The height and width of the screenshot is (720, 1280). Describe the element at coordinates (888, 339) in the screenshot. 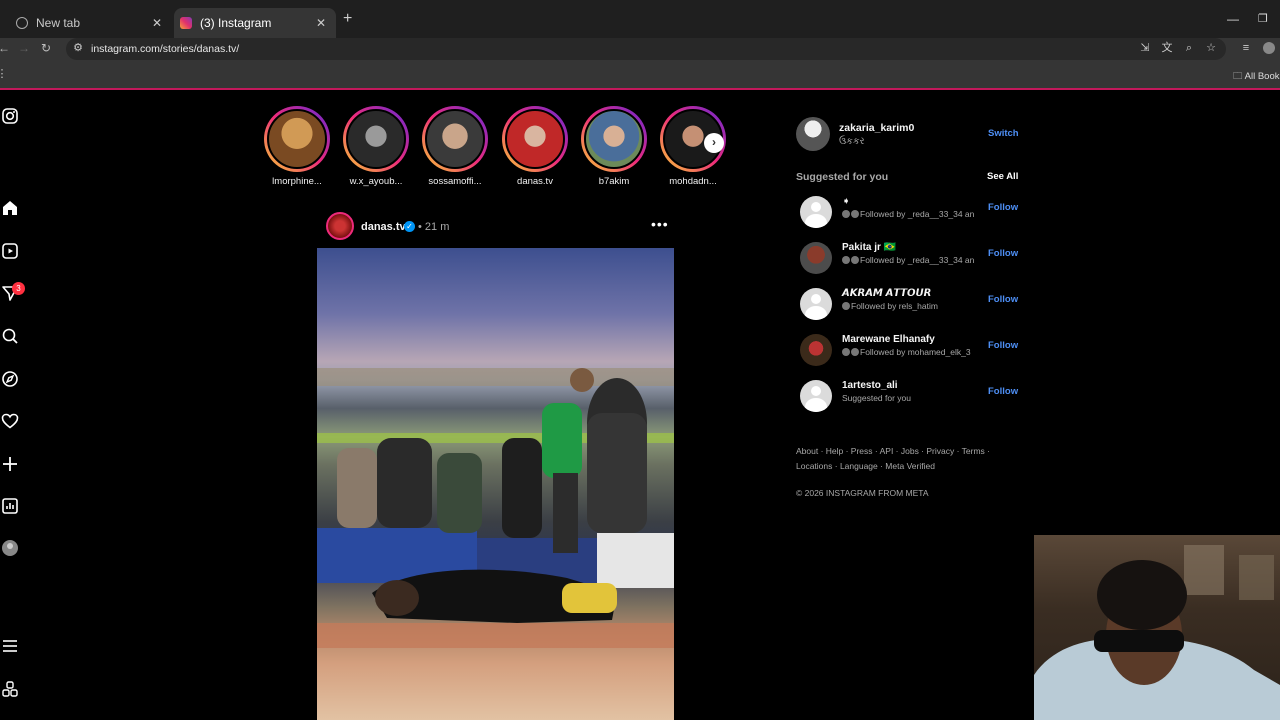

I see `suggestion-username: Marewane Elhanafy` at that location.